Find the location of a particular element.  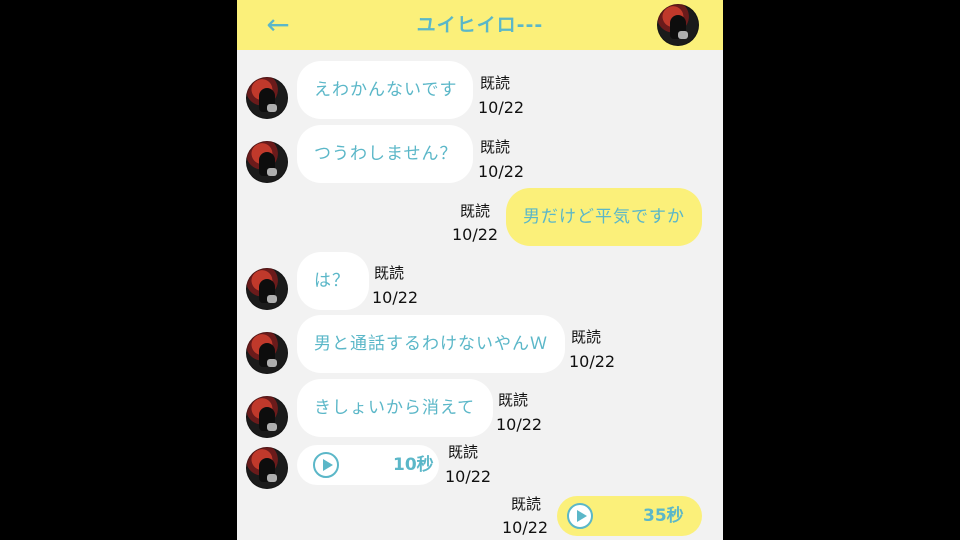

voice-message-incoming: 10秒 is located at coordinates (368, 465).